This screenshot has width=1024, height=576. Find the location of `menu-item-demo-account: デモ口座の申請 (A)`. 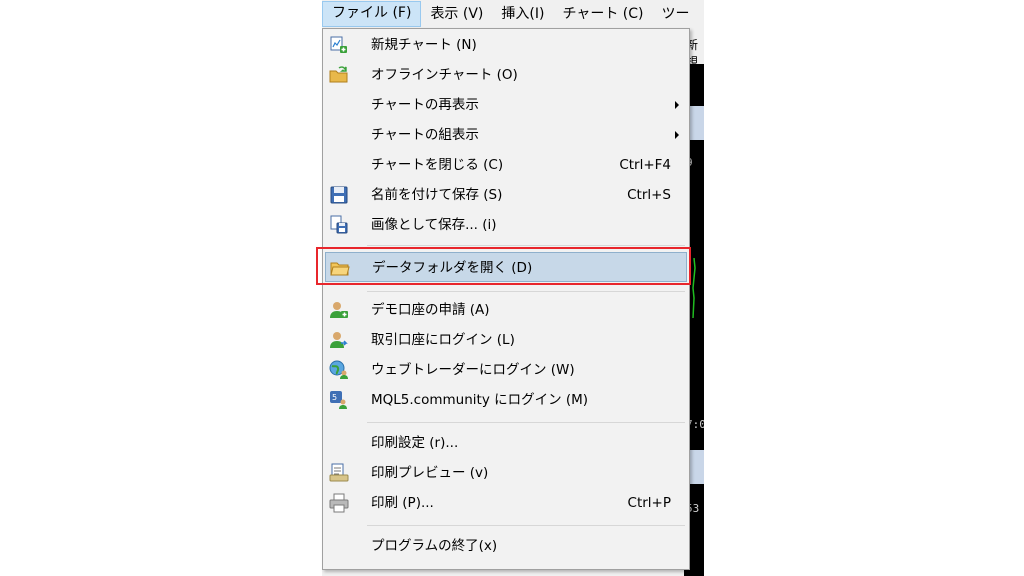

menu-item-demo-account: デモ口座の申請 (A) is located at coordinates (506, 310).